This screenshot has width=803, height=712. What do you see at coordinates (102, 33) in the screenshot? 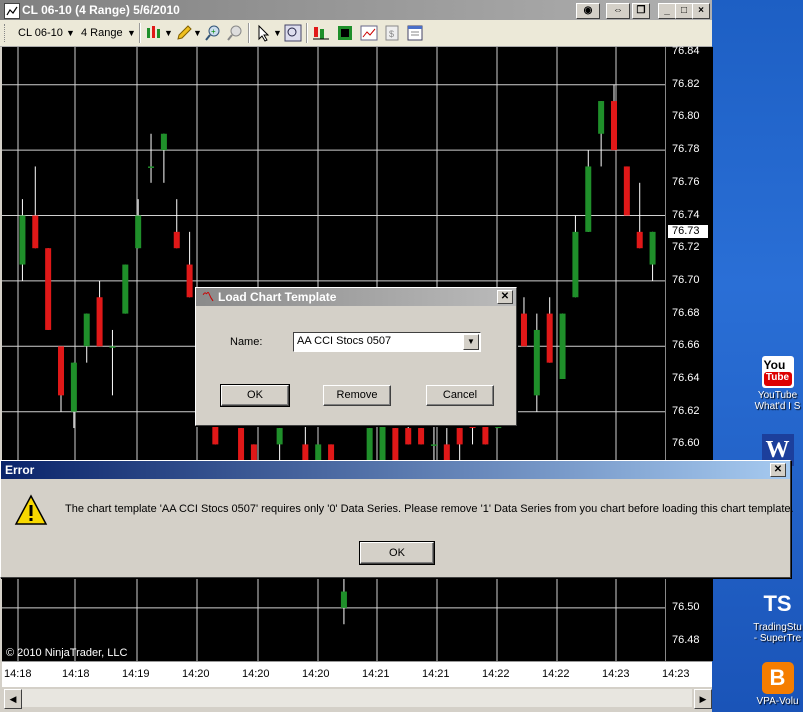
I see `period-selector: 4 Range` at bounding box center [102, 33].